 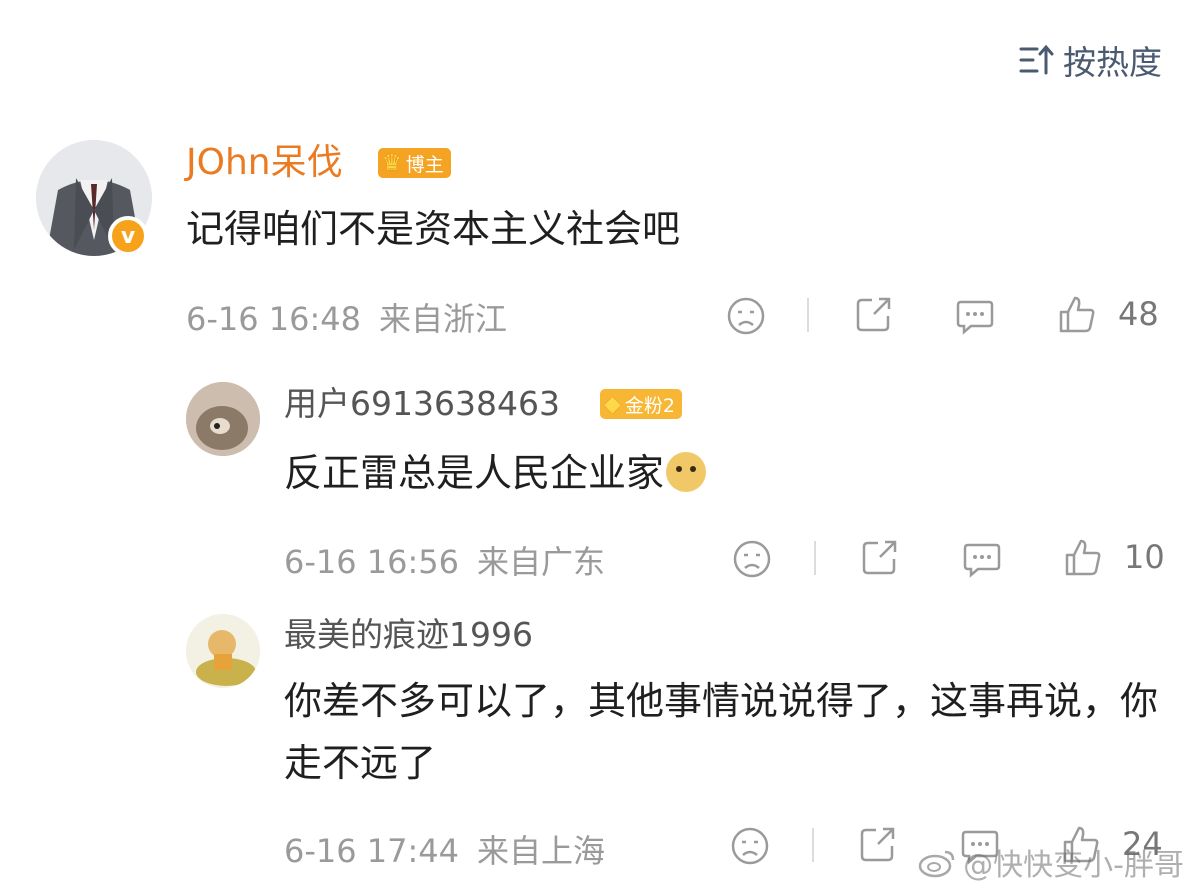 I want to click on username: 用户6913638463, so click(x=422, y=403).